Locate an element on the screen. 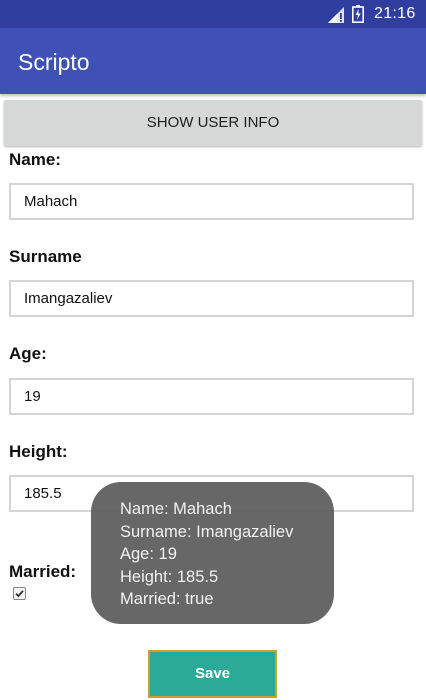 The width and height of the screenshot is (426, 700). toast-line: Age: 19 is located at coordinates (148, 554).